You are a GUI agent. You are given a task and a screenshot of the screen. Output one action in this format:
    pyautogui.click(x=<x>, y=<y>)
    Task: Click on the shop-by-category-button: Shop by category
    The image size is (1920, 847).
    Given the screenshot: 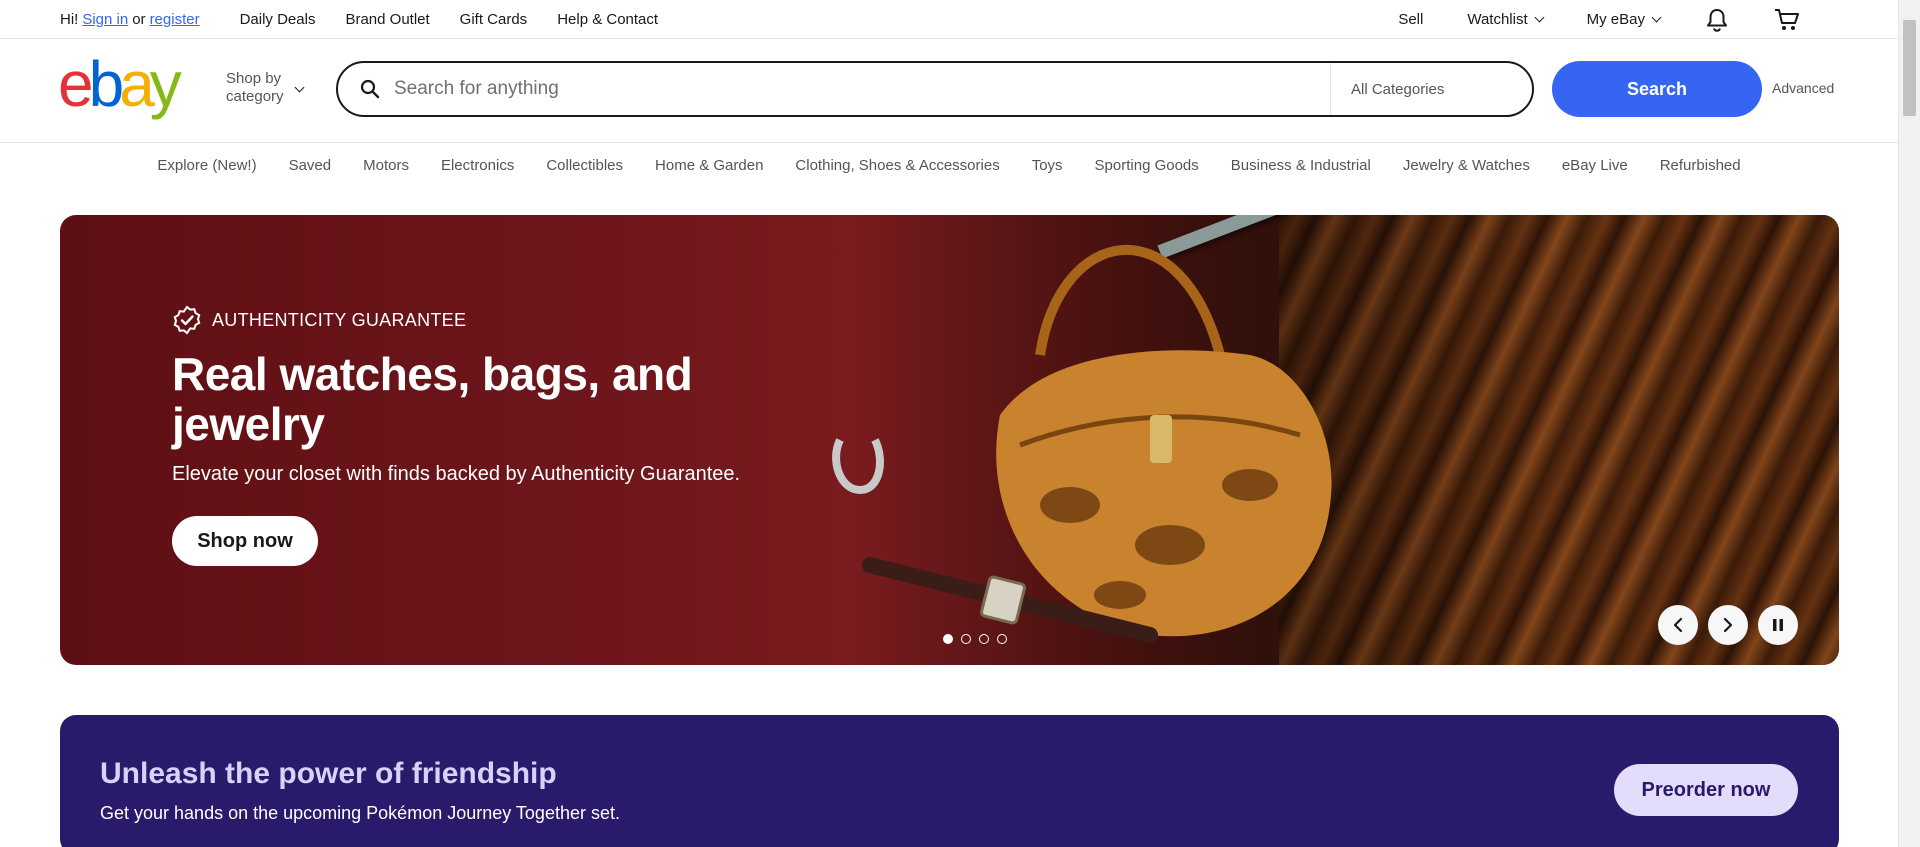 What is the action you would take?
    pyautogui.click(x=265, y=88)
    